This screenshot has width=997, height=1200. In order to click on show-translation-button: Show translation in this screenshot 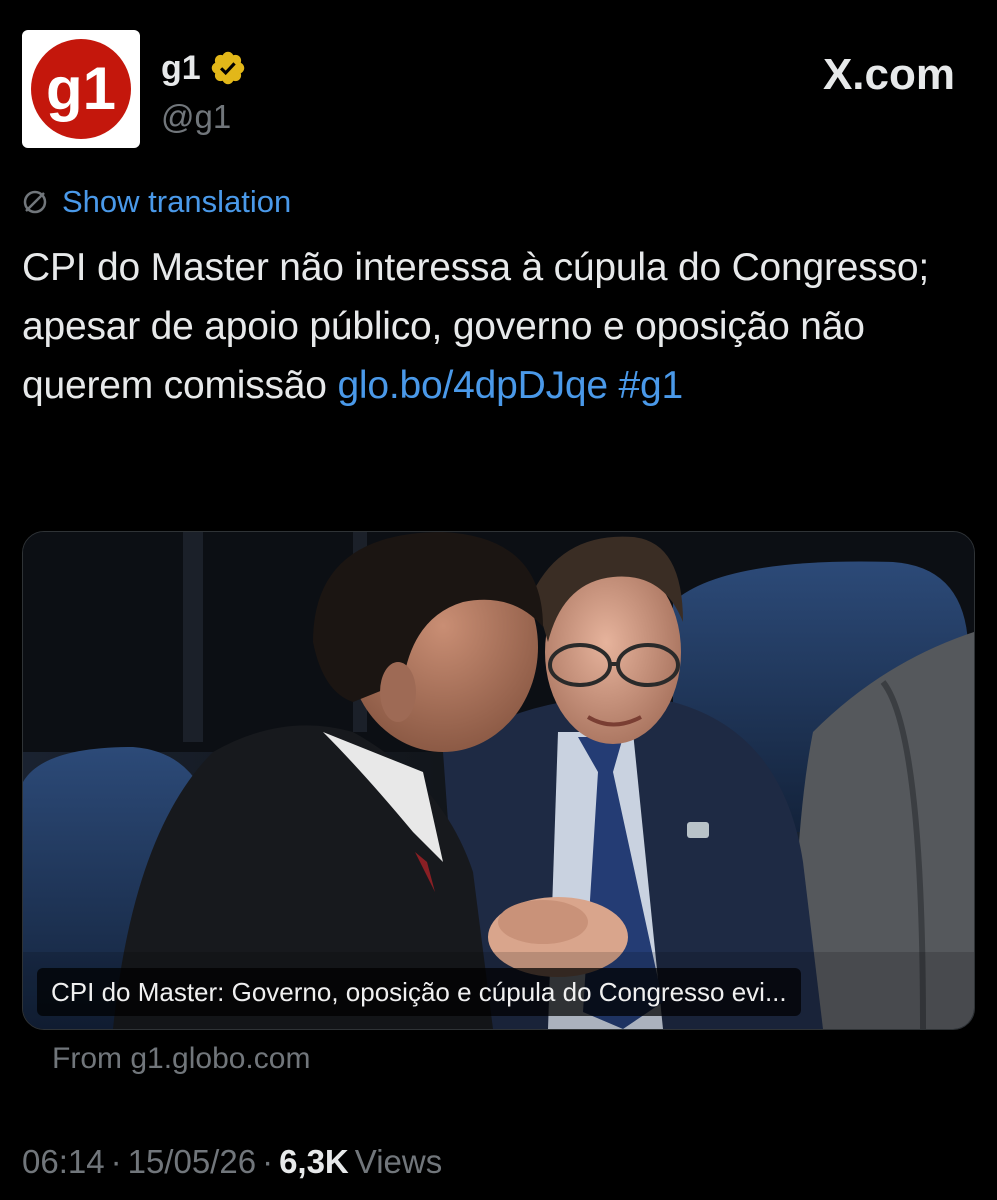, I will do `click(156, 202)`.